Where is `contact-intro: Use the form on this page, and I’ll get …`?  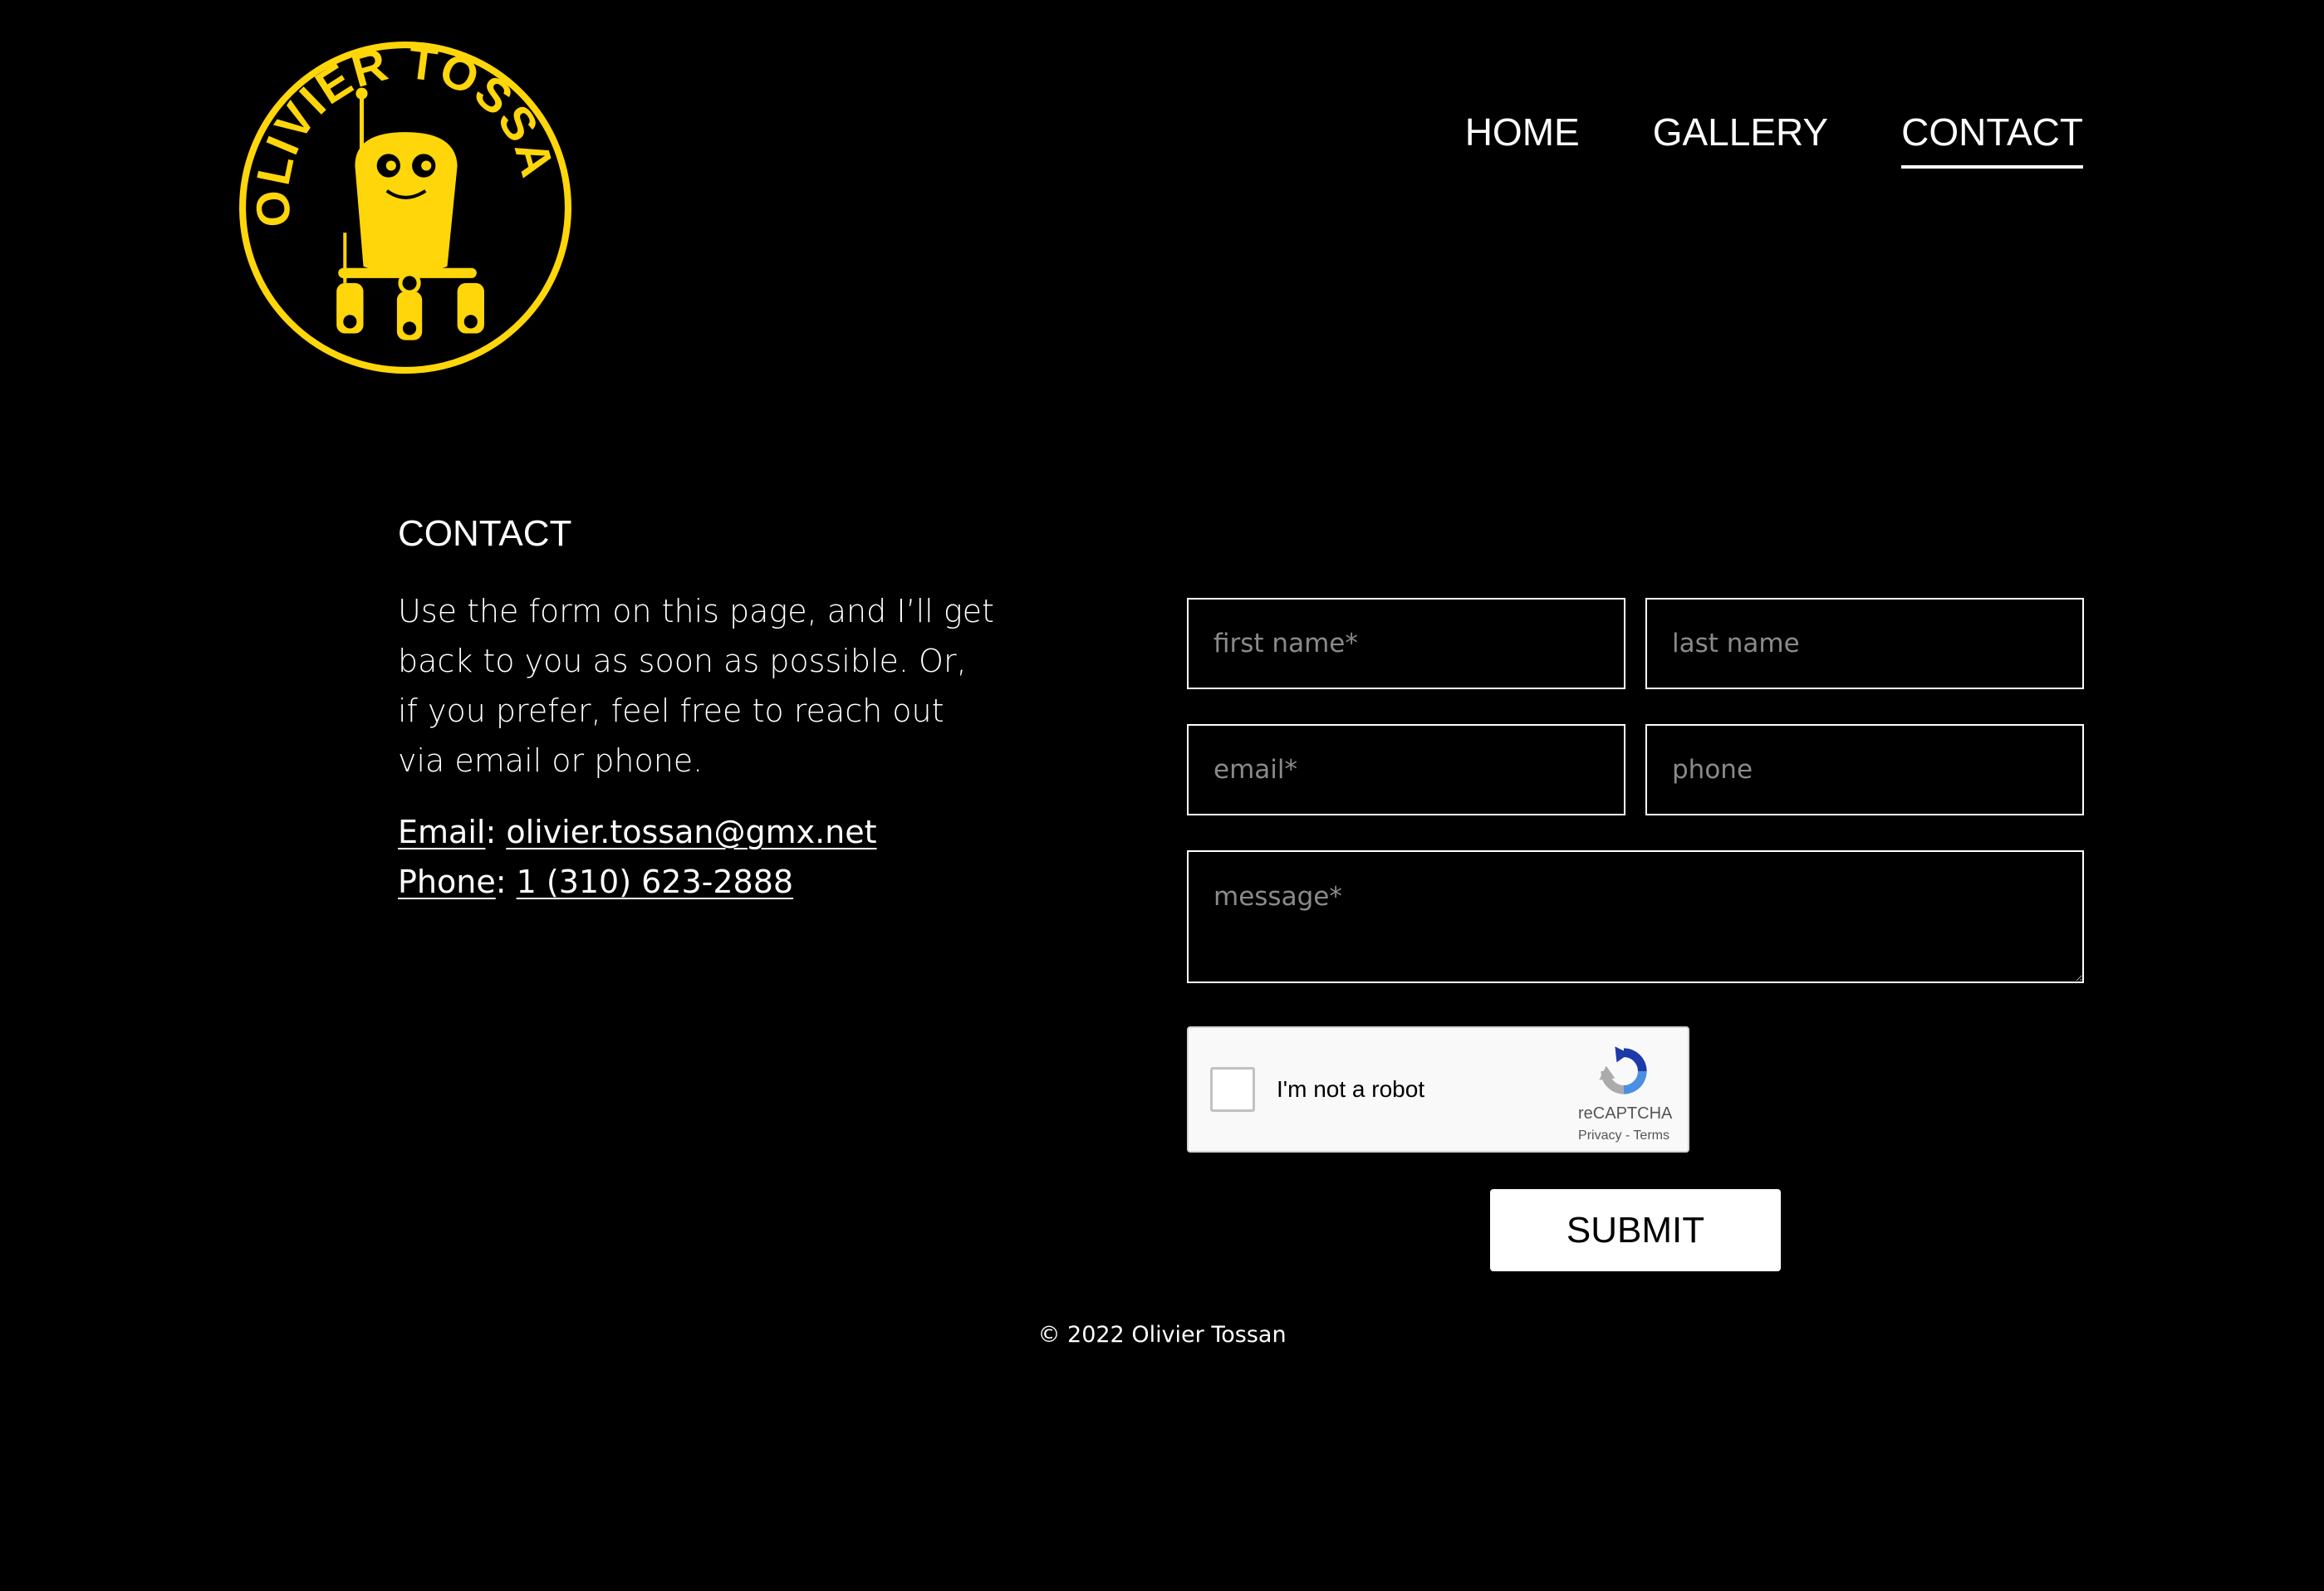 contact-intro: Use the form on this page, and I’ll get … is located at coordinates (696, 686).